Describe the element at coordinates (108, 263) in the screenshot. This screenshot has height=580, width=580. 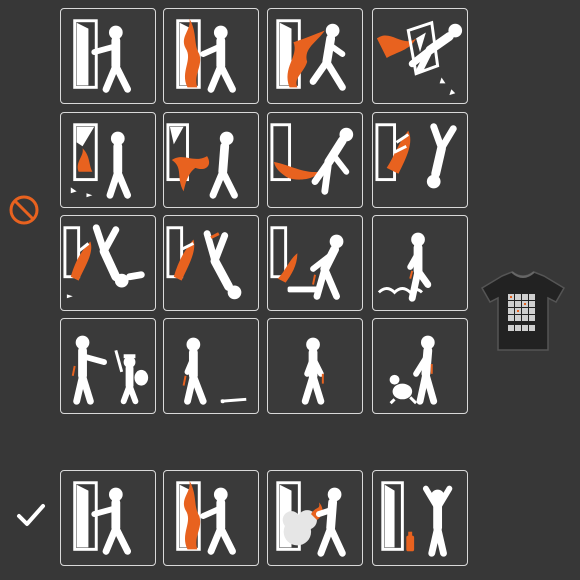
I see `panel-r3-c1` at that location.